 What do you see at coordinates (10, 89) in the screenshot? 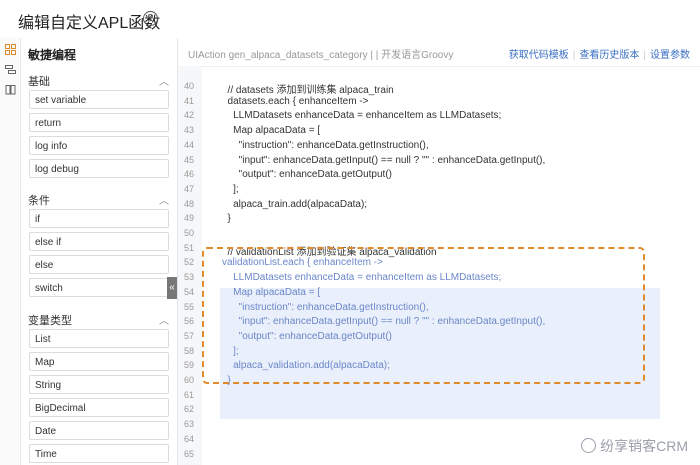
I see `book-icon` at bounding box center [10, 89].